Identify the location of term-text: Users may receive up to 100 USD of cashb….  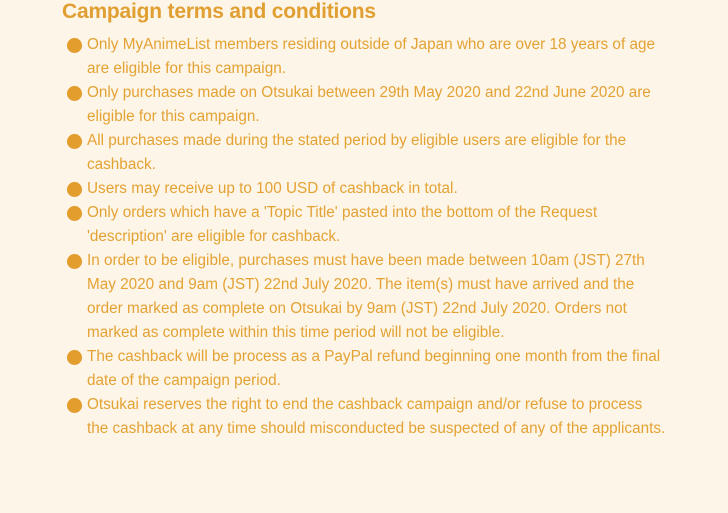
(272, 188).